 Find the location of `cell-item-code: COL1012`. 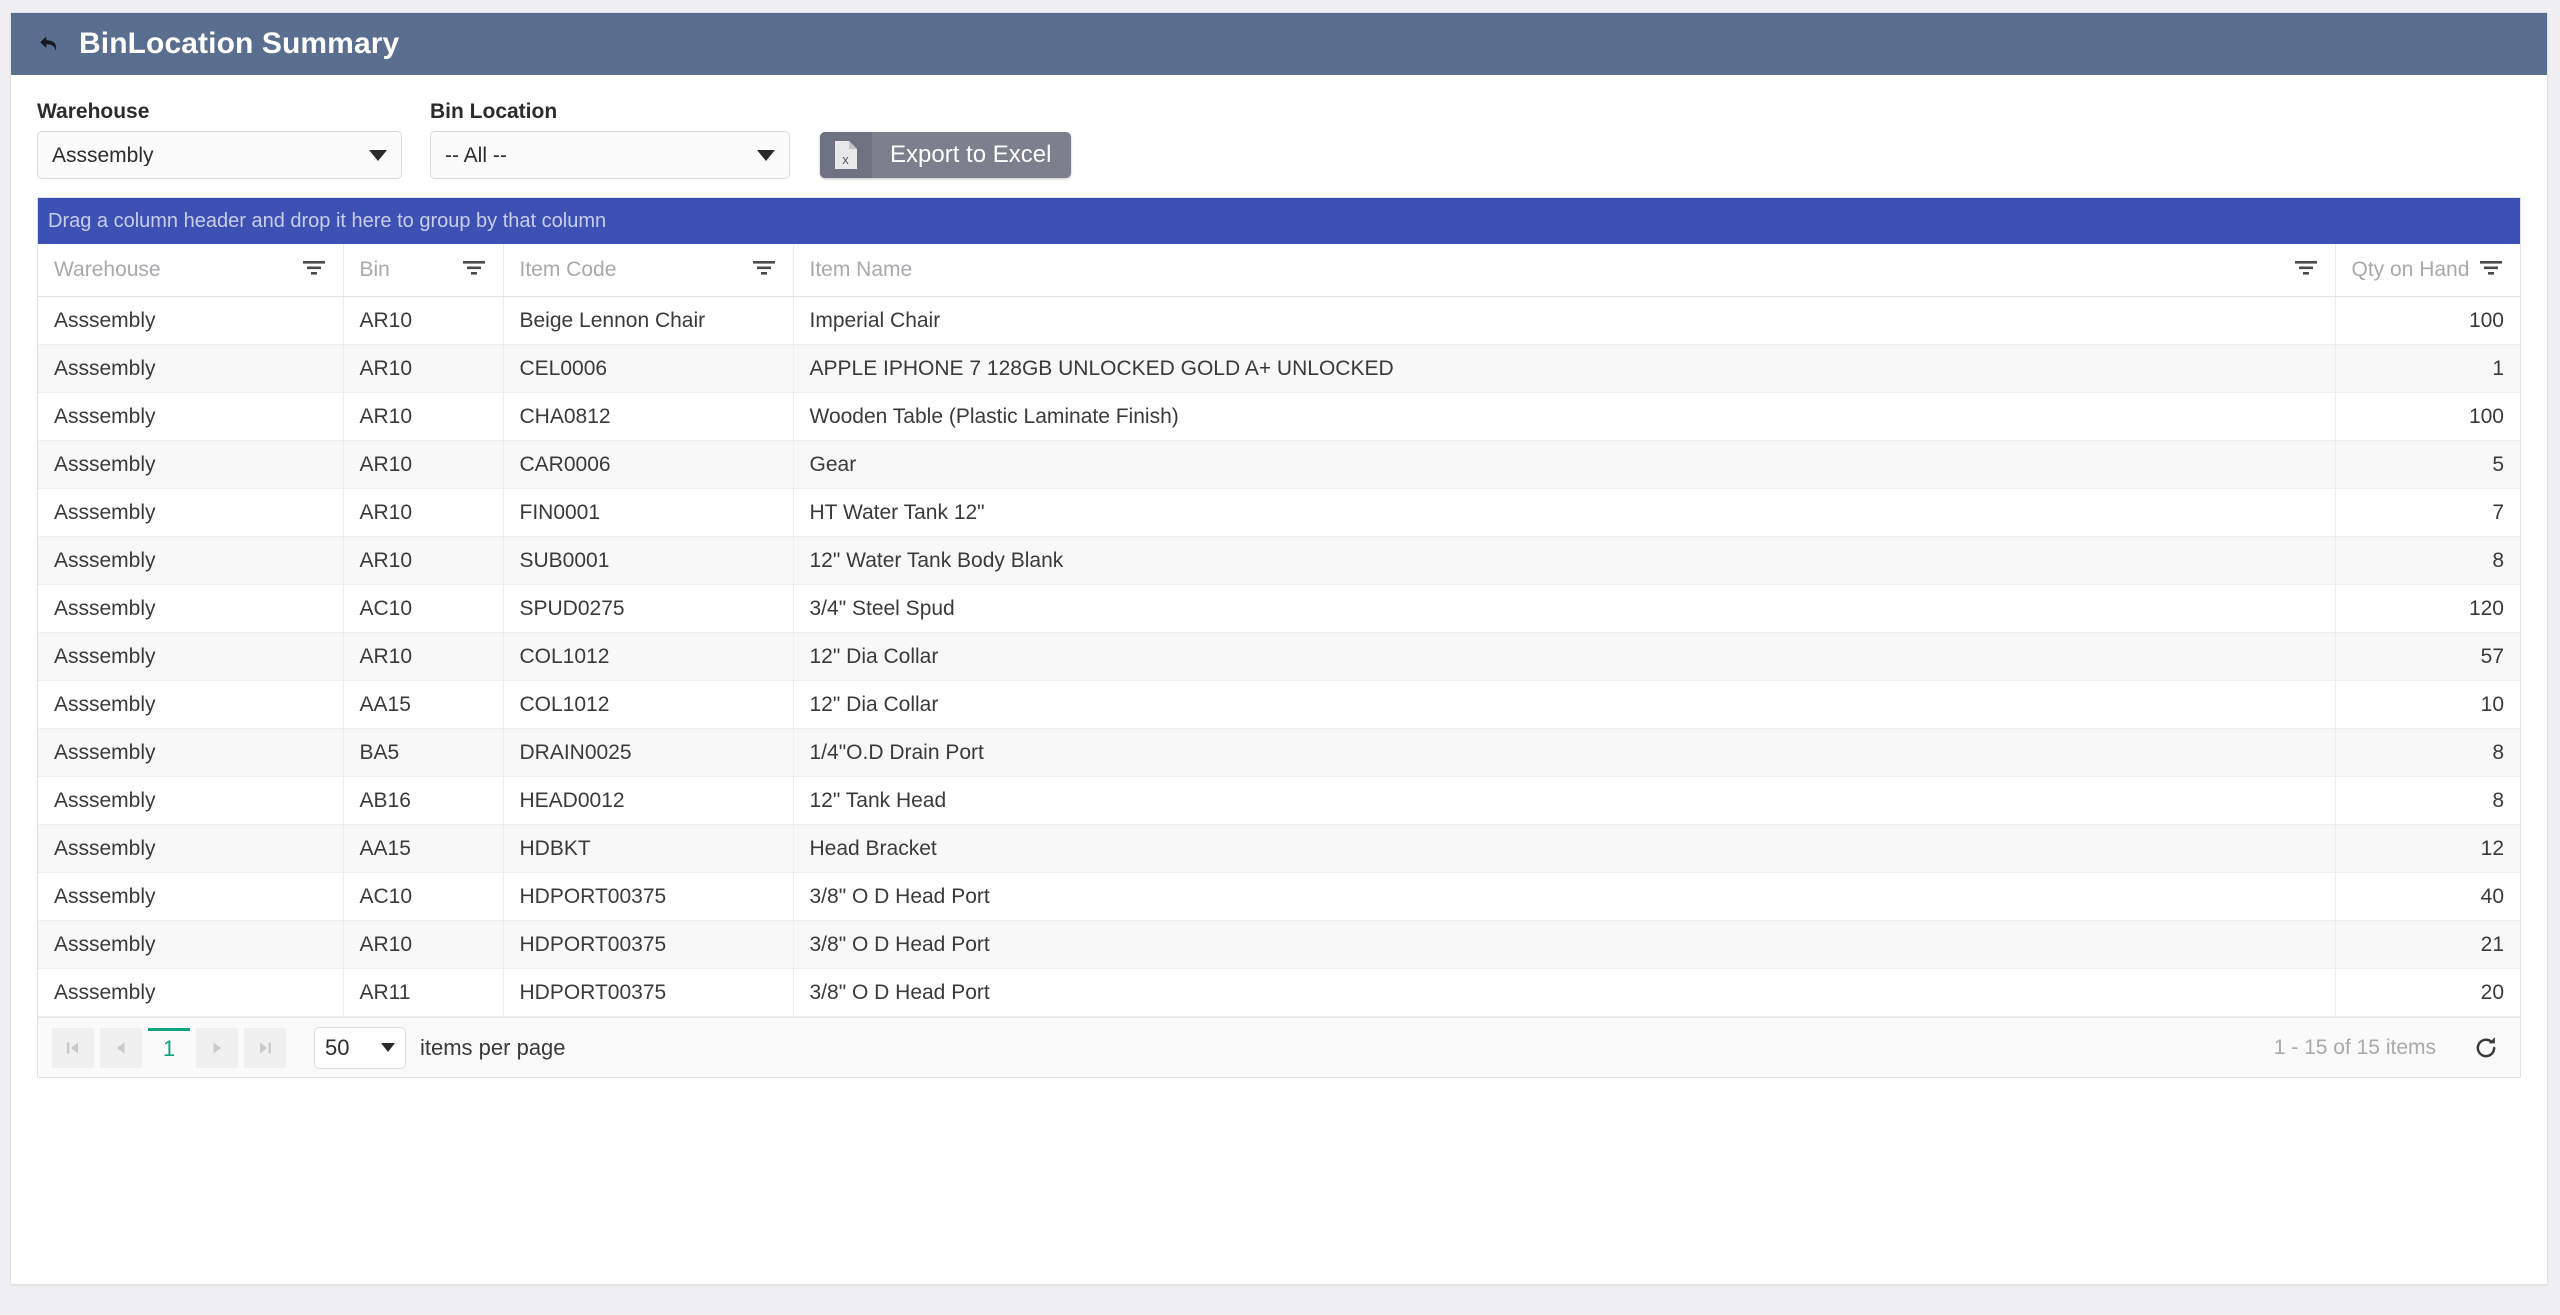

cell-item-code: COL1012 is located at coordinates (648, 656).